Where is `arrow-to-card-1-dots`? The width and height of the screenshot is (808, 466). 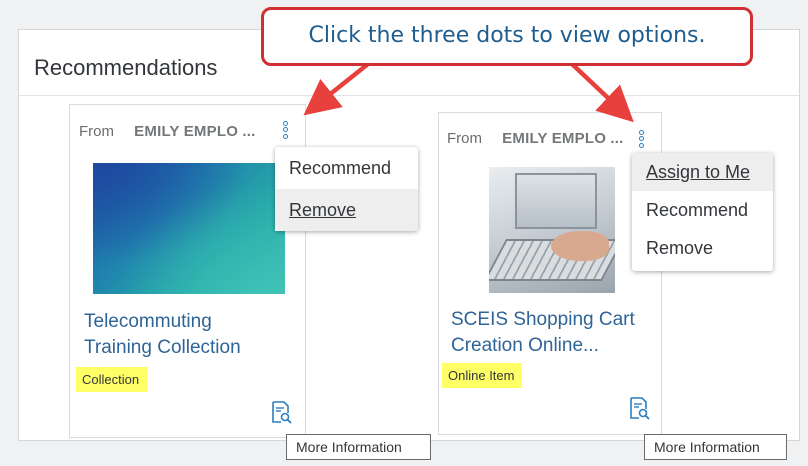 arrow-to-card-1-dots is located at coordinates (336, 89).